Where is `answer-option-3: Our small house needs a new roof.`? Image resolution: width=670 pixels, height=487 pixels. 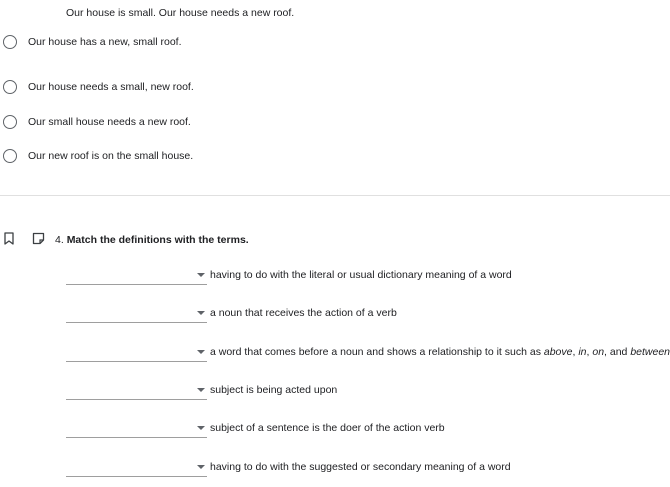 answer-option-3: Our small house needs a new roof. is located at coordinates (97, 122).